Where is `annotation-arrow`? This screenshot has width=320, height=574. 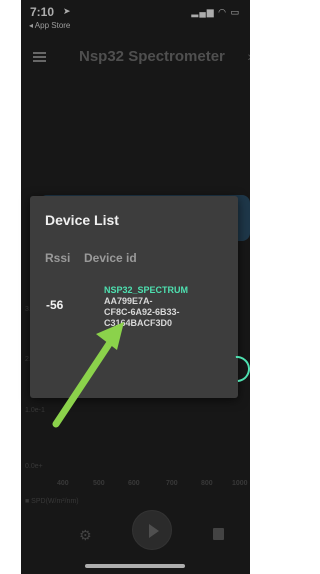 annotation-arrow is located at coordinates (88, 375).